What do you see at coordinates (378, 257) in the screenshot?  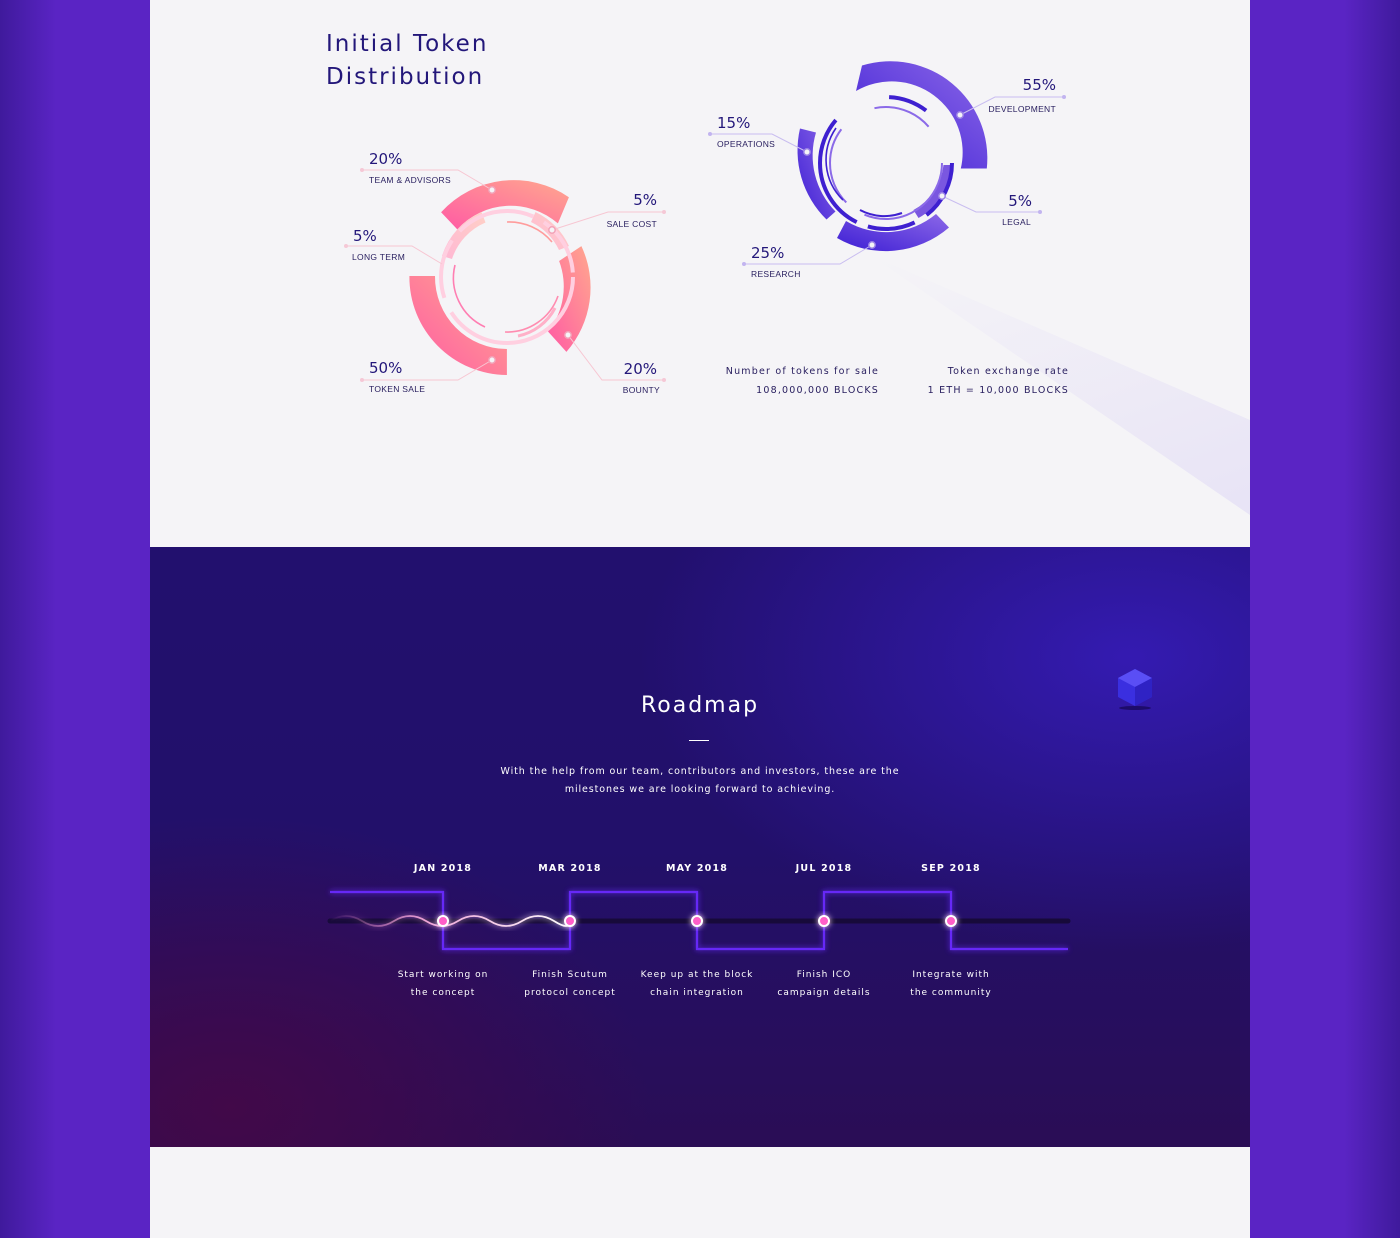 I see `long-term-label: LONG TERM` at bounding box center [378, 257].